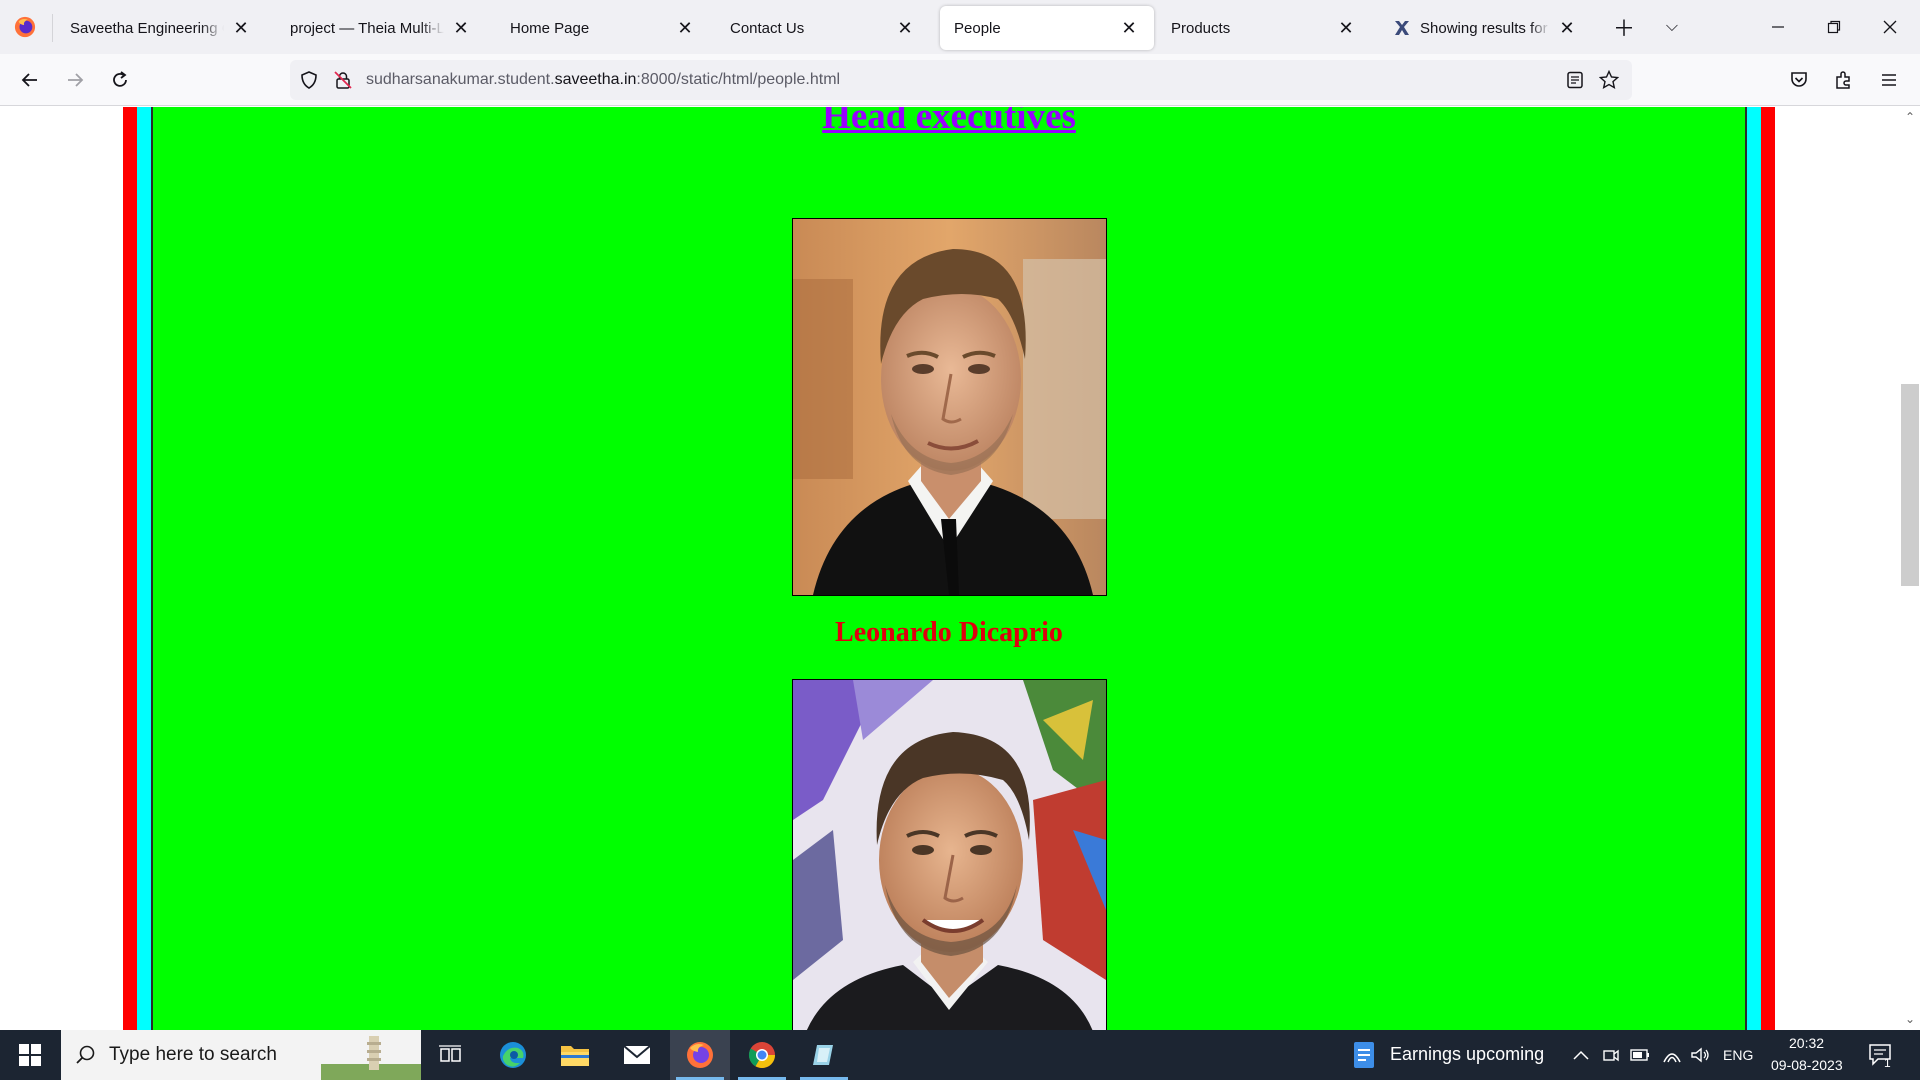 The image size is (1920, 1080). What do you see at coordinates (1768, 568) in the screenshot?
I see `page-border-red-right` at bounding box center [1768, 568].